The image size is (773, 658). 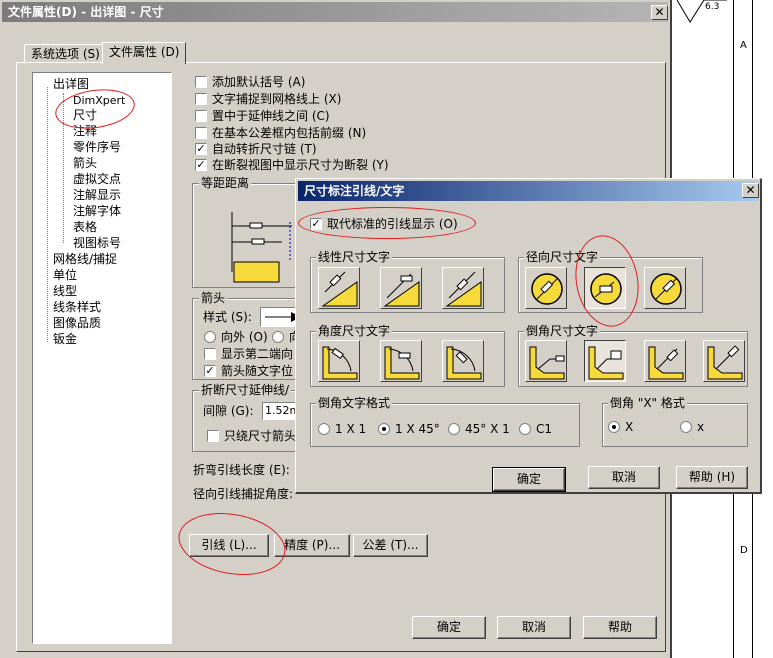 What do you see at coordinates (620, 627) in the screenshot?
I see `help-button: 帮助` at bounding box center [620, 627].